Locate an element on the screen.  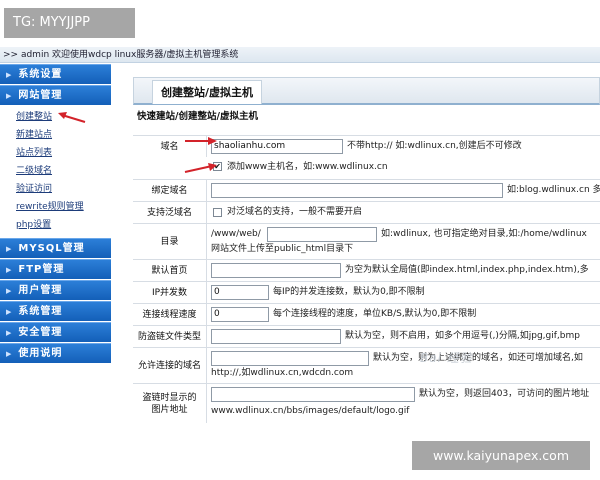
hotlink-image-label: 盗链时显示的图片地址 is located at coordinates (170, 403).